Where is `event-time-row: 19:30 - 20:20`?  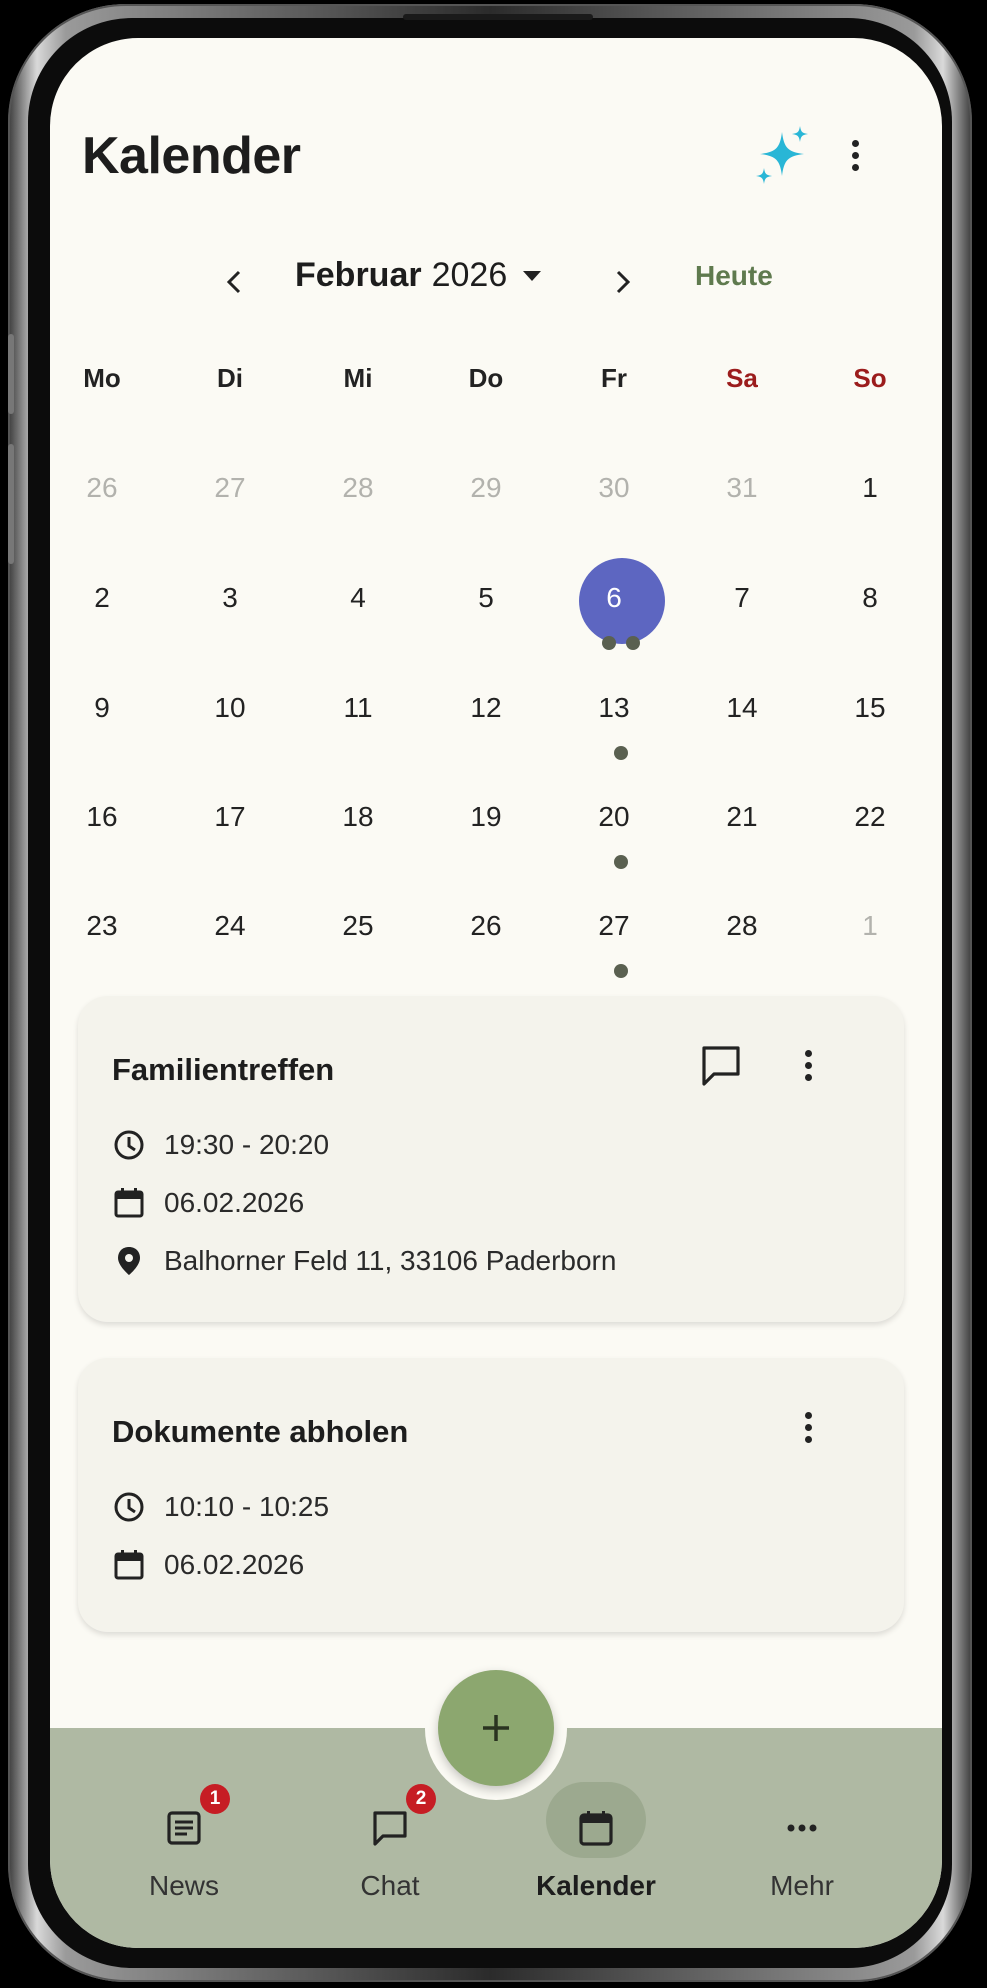
event-time-row: 19:30 - 20:20 is located at coordinates (220, 1145).